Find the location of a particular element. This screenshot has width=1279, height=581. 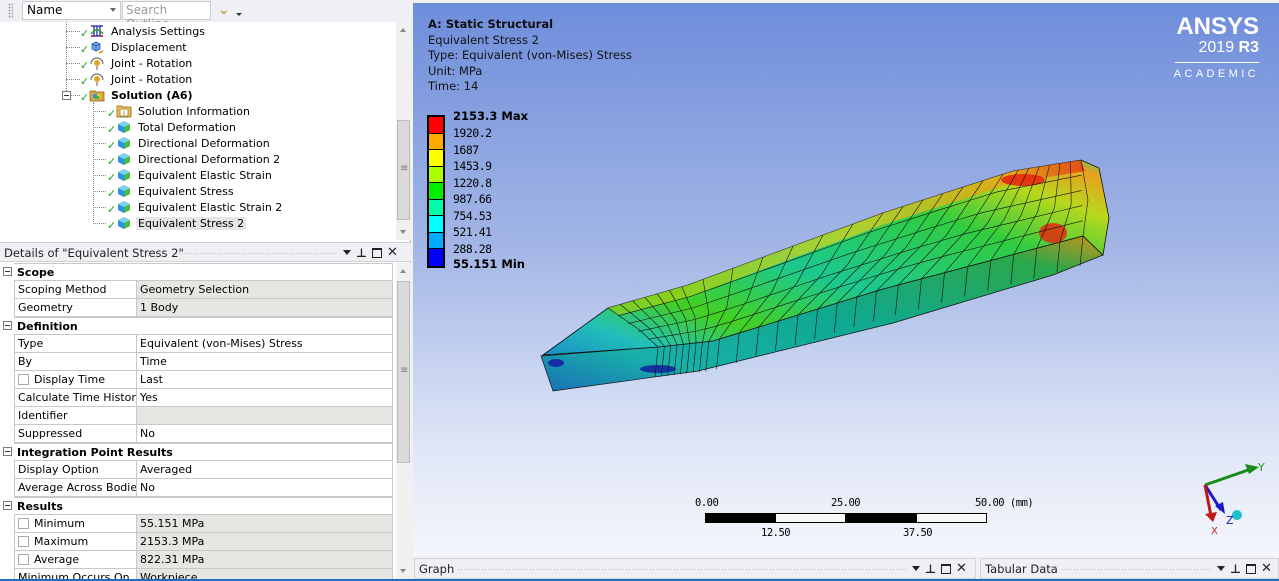

property-row: Calculate Time History Yes is located at coordinates (196, 398).